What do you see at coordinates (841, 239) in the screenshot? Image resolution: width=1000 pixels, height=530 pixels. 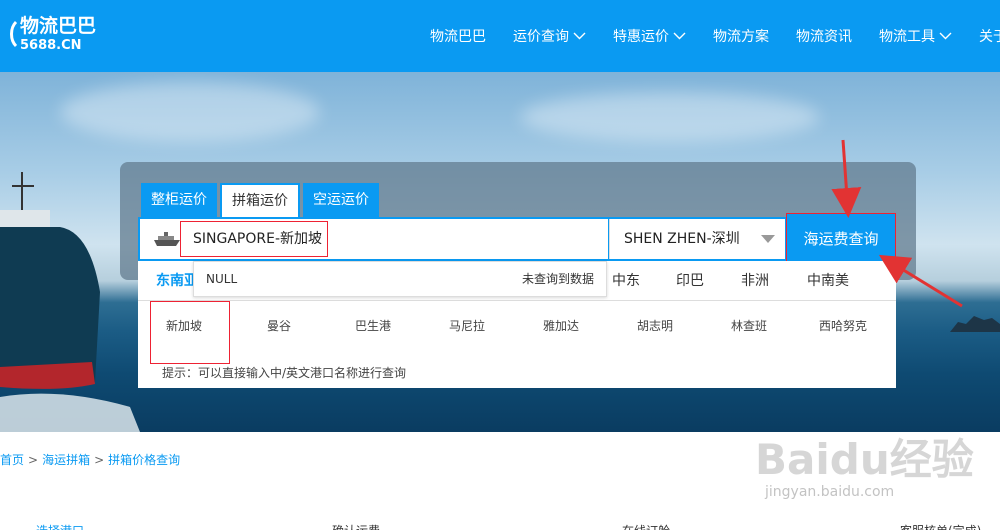 I see `sea-freight-search-button: 海运费查询` at bounding box center [841, 239].